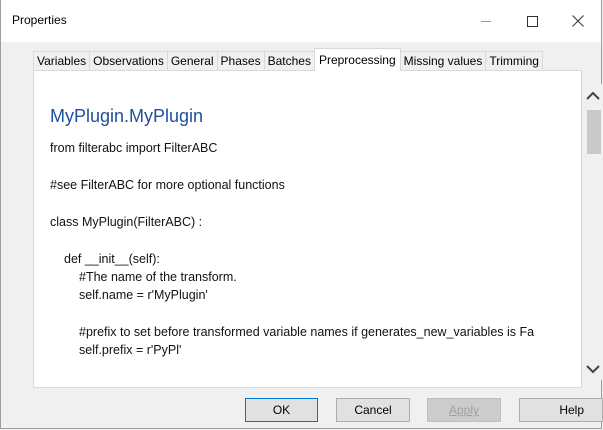 This screenshot has width=603, height=430. What do you see at coordinates (240, 61) in the screenshot?
I see `tab-phases: Phases` at bounding box center [240, 61].